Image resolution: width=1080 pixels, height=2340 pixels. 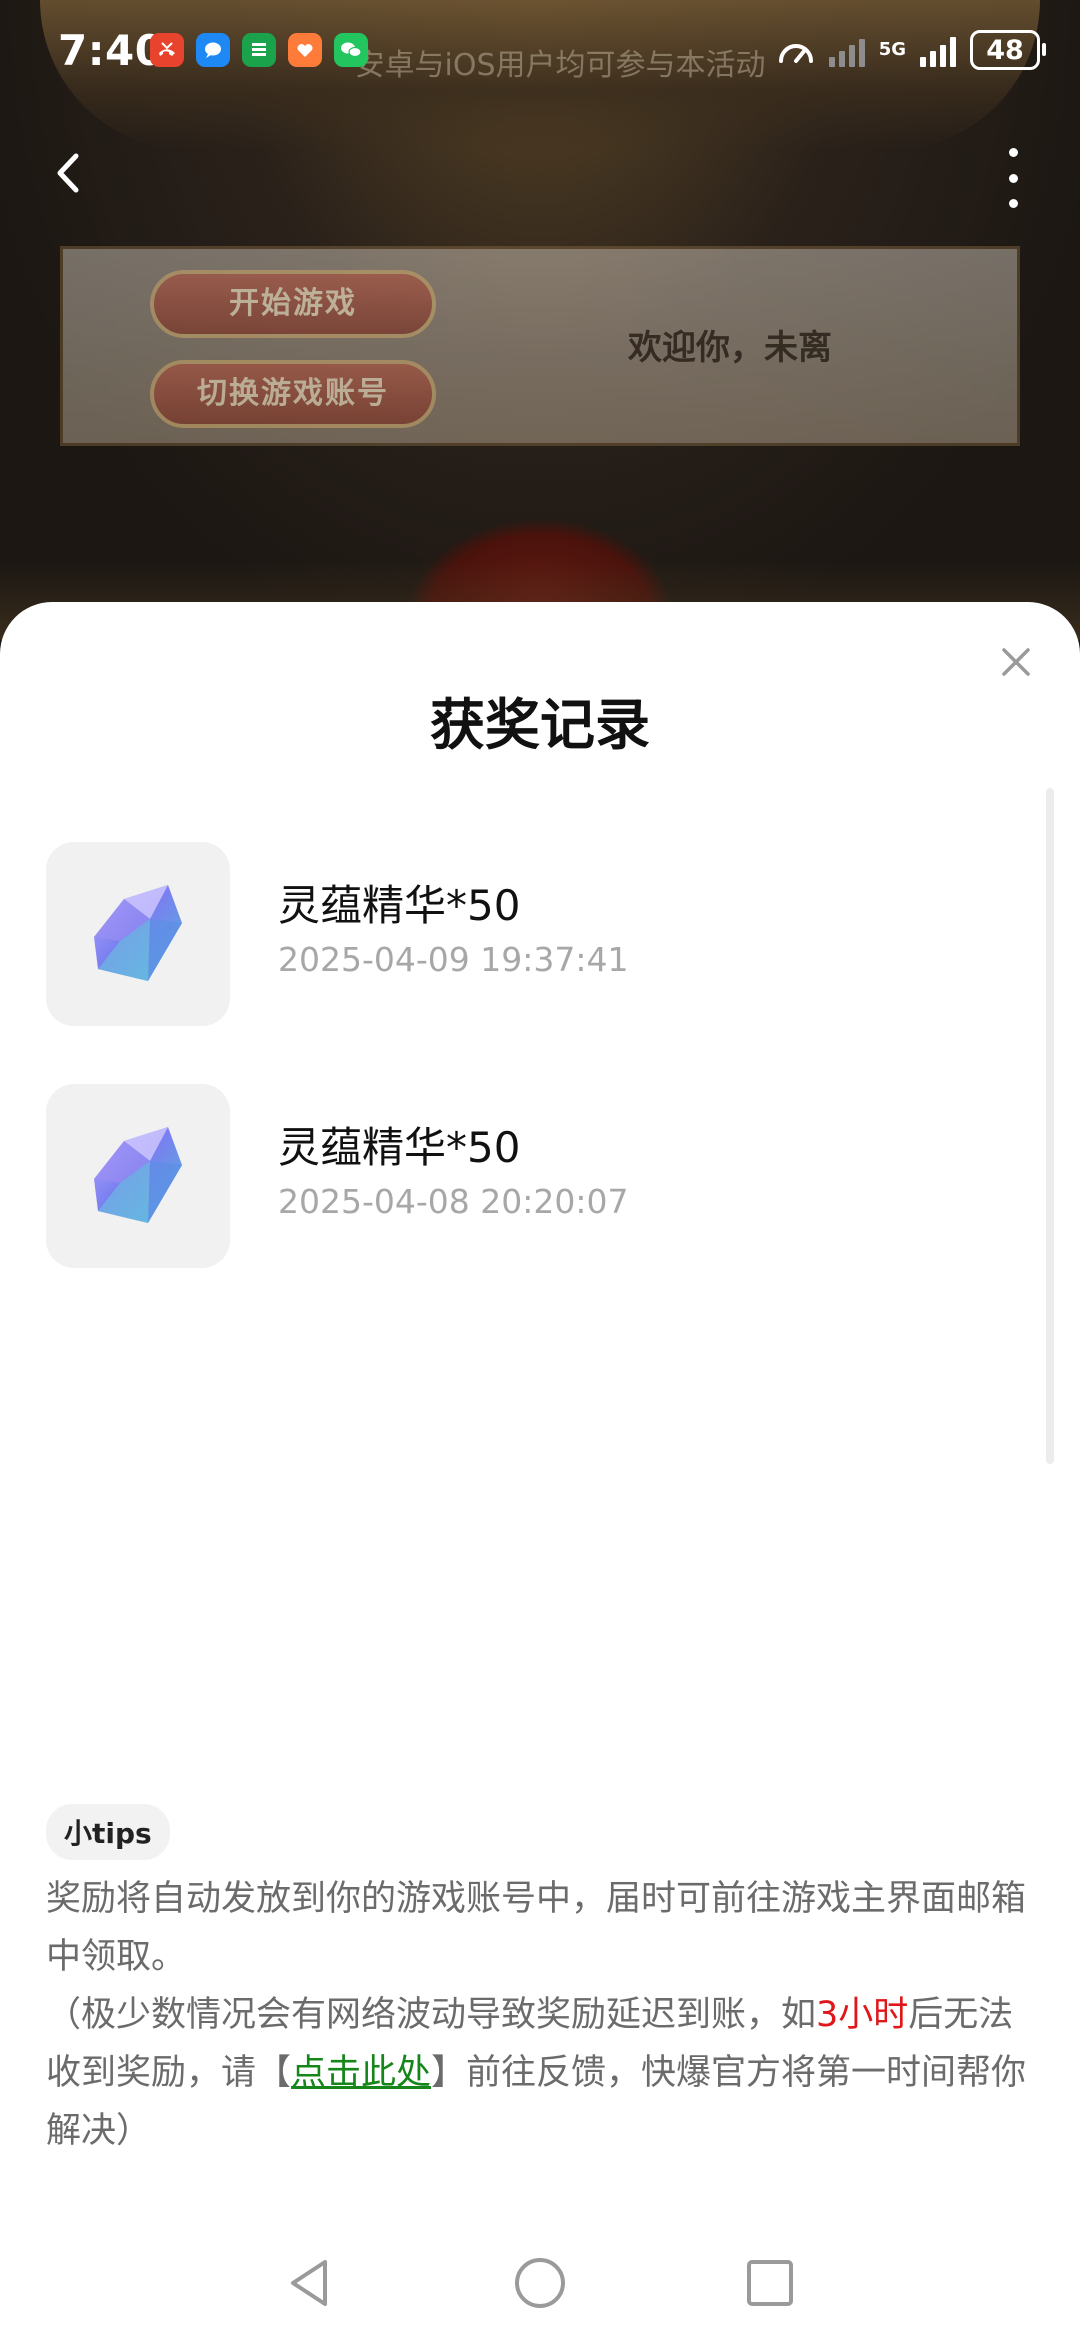 I want to click on back-button, so click(x=69, y=173).